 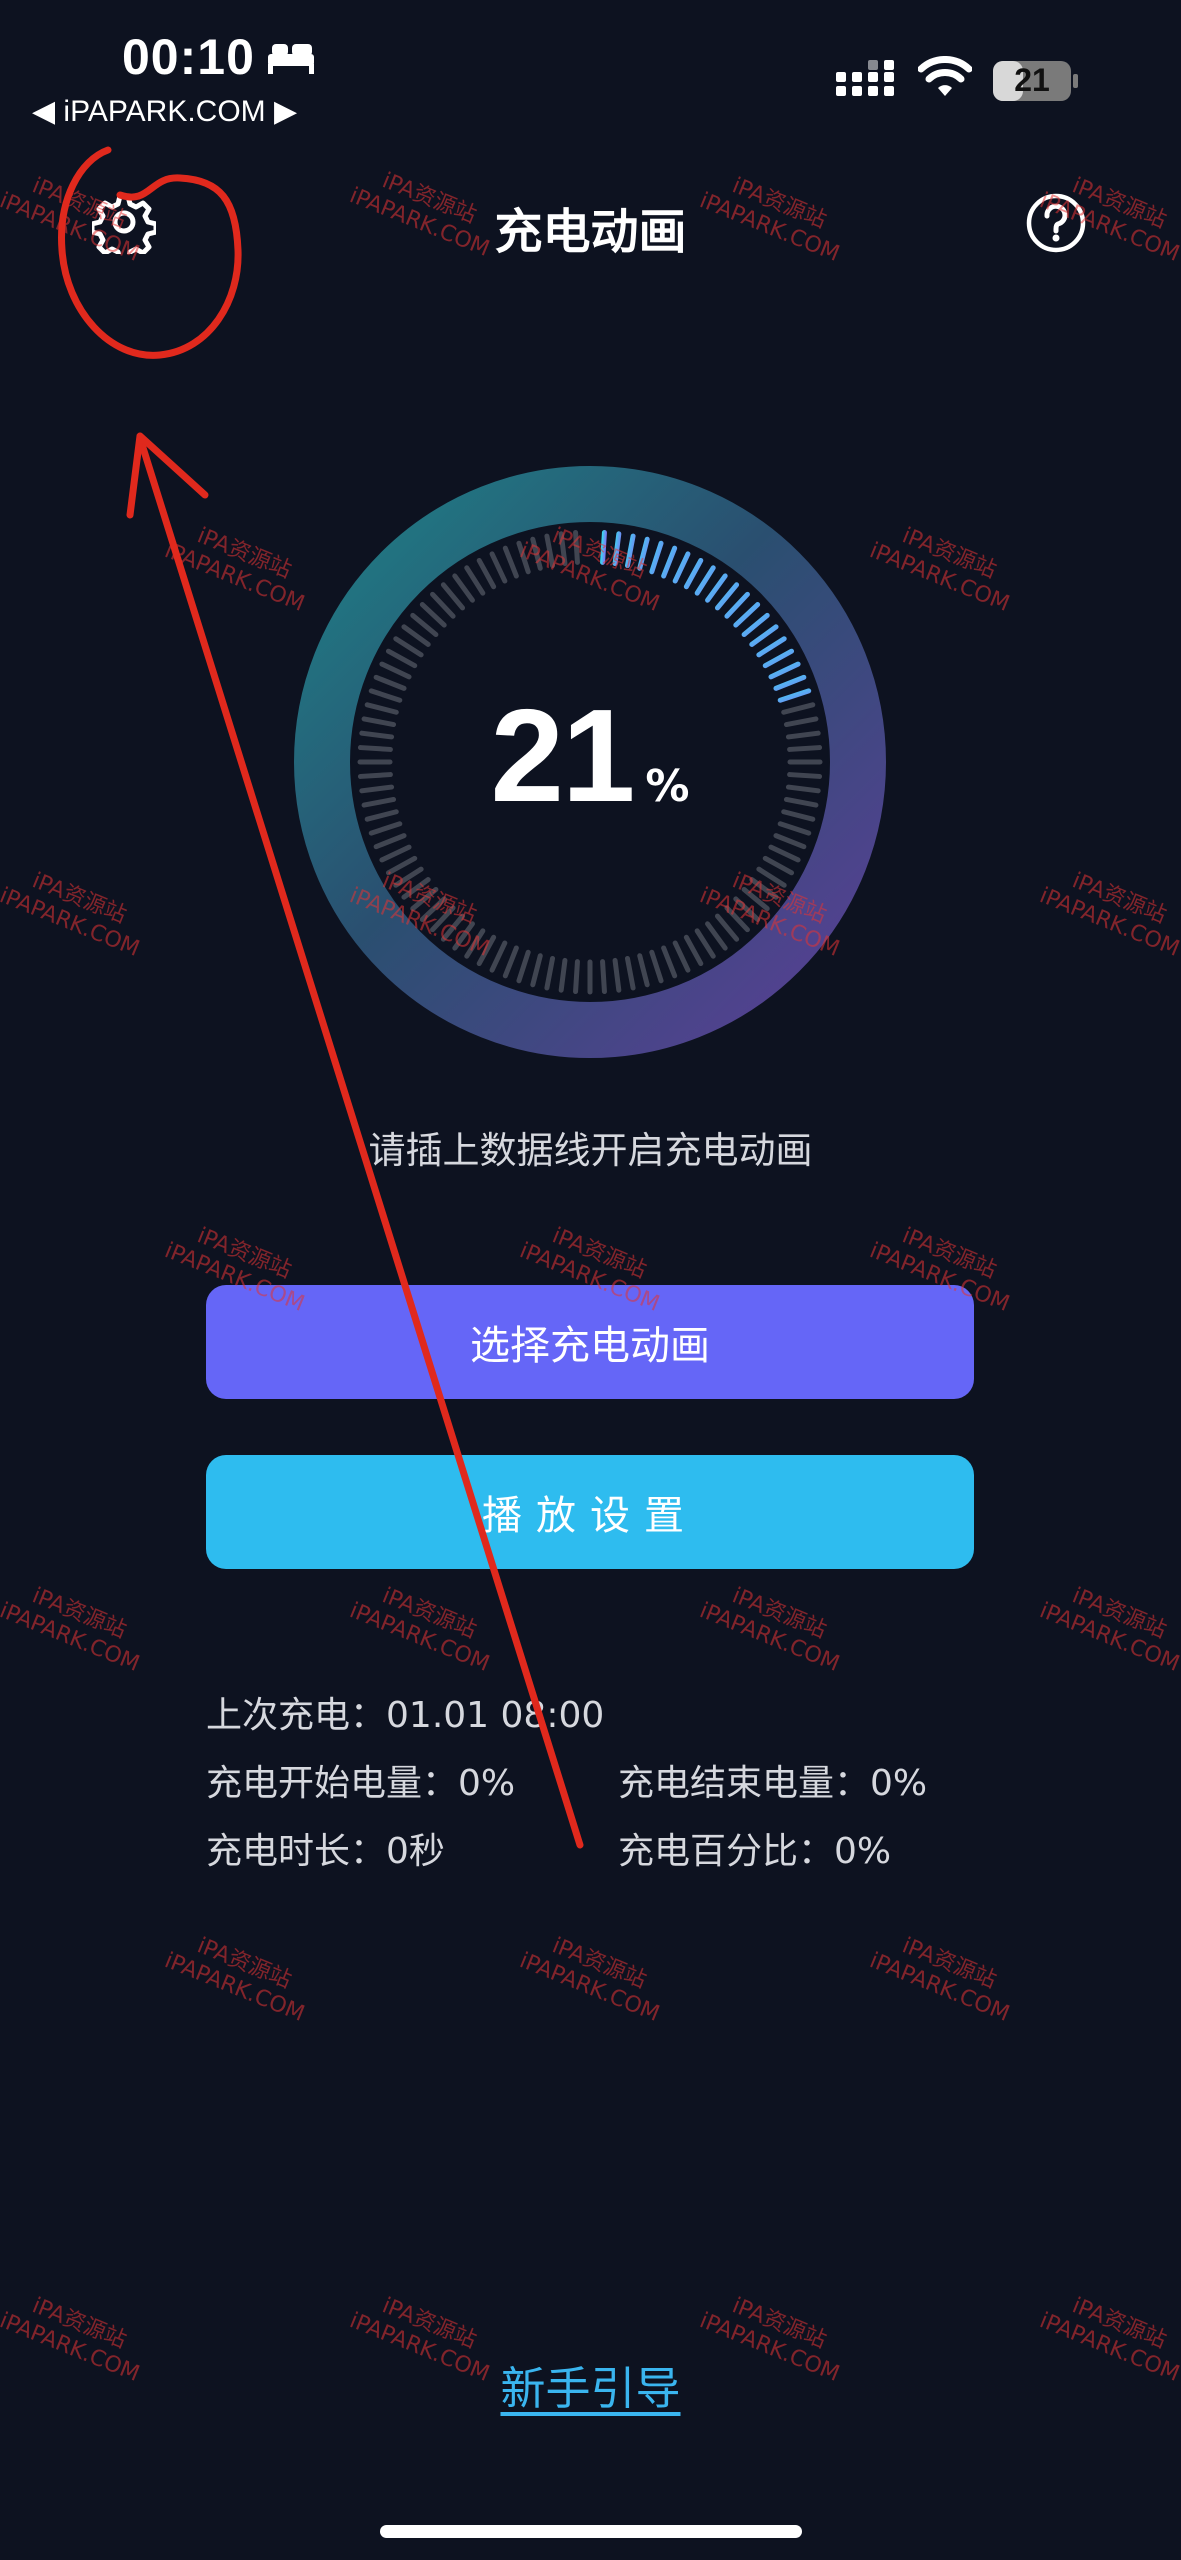 What do you see at coordinates (863, 1851) in the screenshot?
I see `percentage-value: 0%` at bounding box center [863, 1851].